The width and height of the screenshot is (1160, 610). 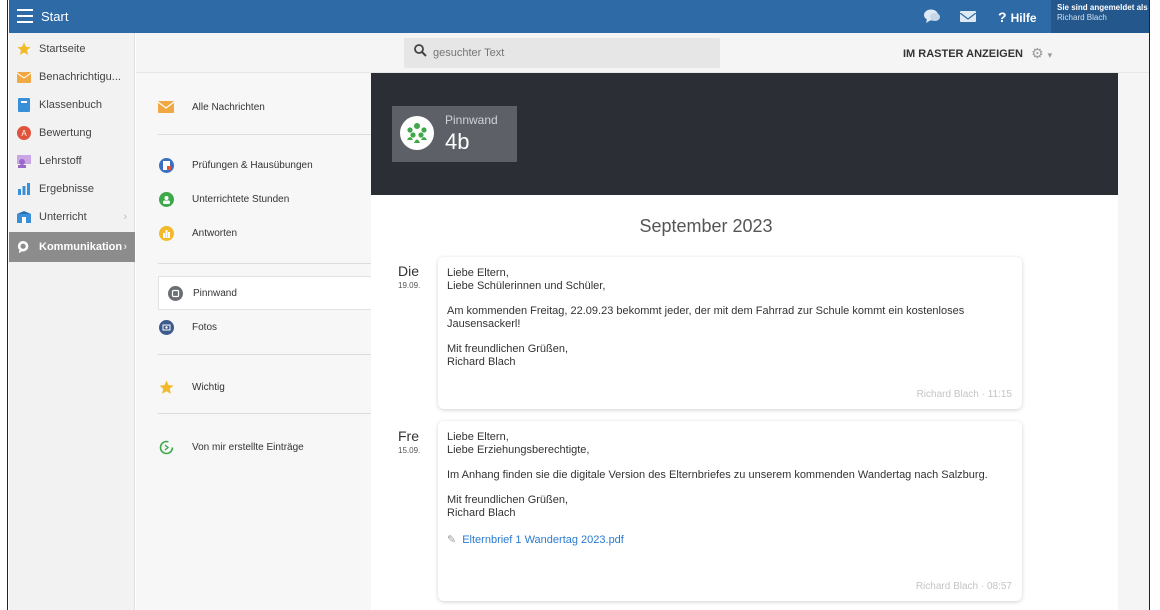 What do you see at coordinates (215, 293) in the screenshot?
I see `subnav-item-label: Pinnwand` at bounding box center [215, 293].